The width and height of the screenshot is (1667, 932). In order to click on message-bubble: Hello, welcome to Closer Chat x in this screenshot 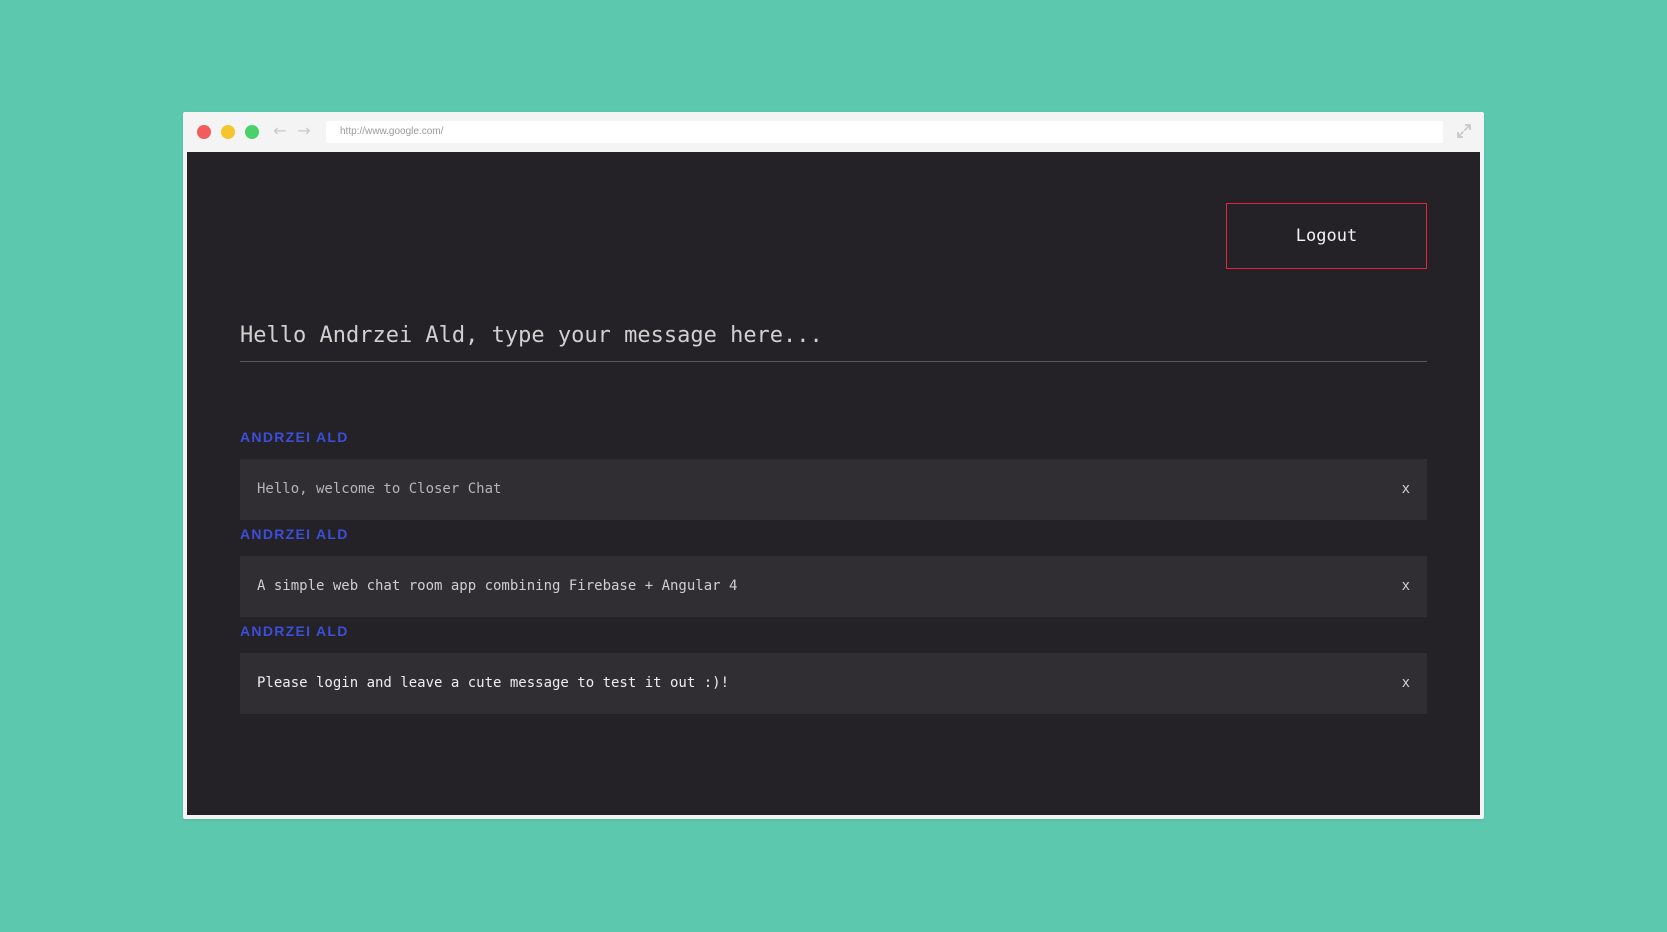, I will do `click(833, 489)`.